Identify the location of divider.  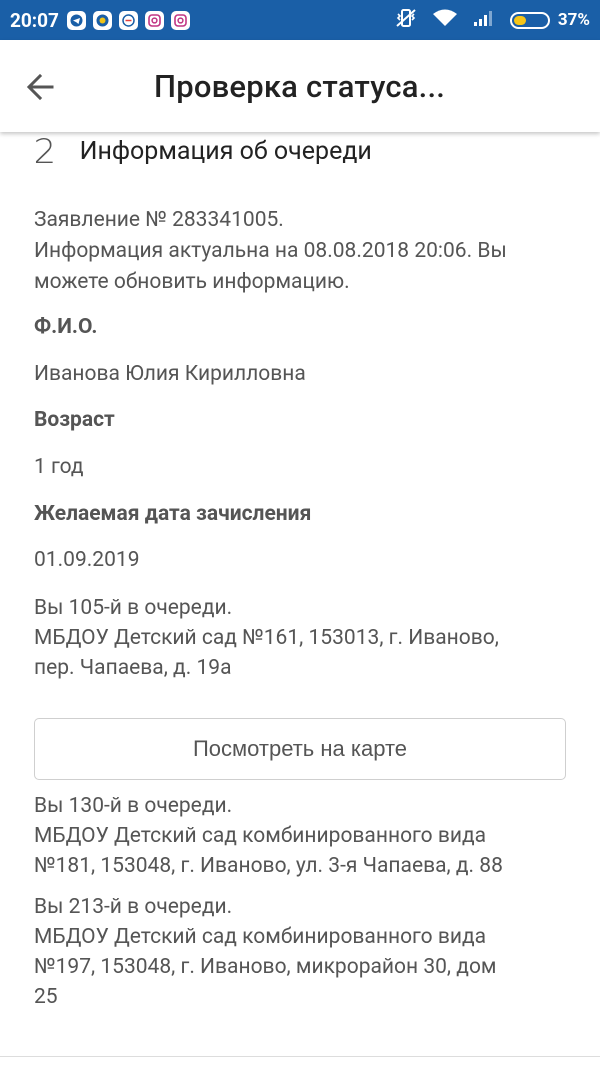
(300, 1056).